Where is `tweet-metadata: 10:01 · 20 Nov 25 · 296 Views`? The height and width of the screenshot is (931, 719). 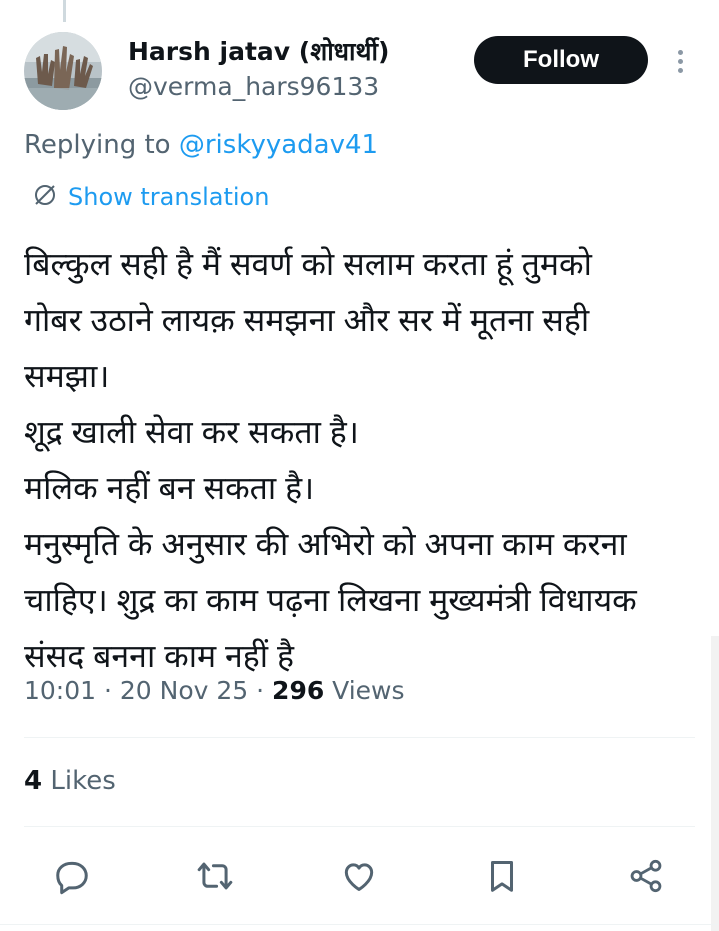
tweet-metadata: 10:01 · 20 Nov 25 · 296 Views is located at coordinates (214, 690).